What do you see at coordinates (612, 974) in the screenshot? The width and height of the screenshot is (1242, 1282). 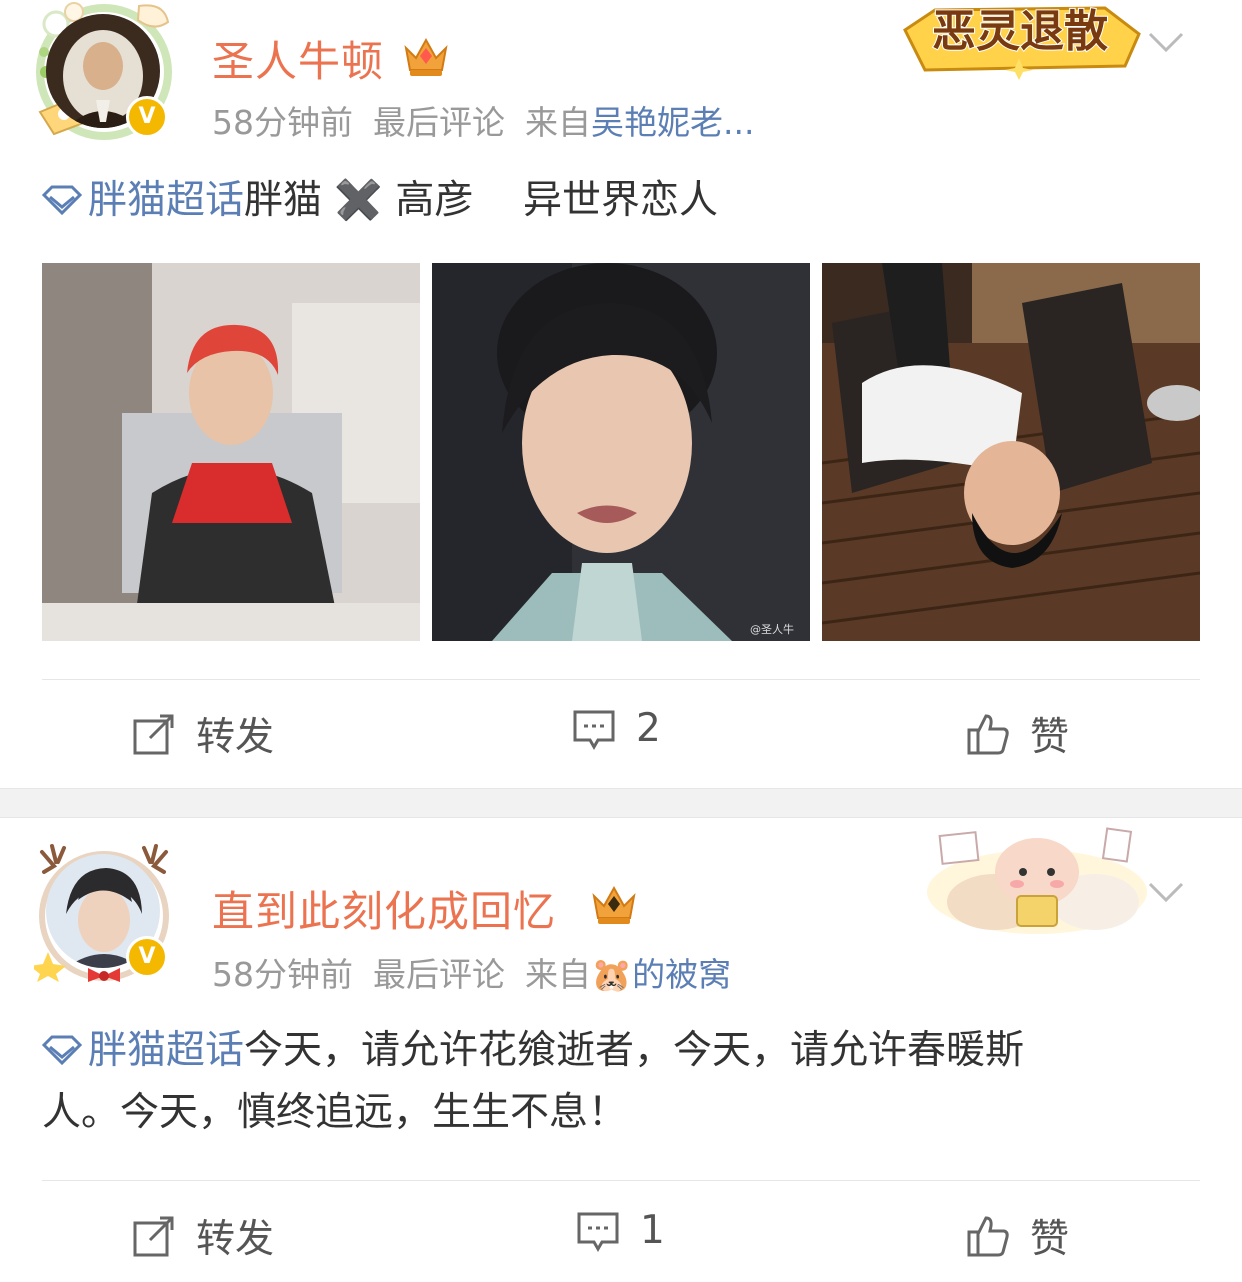 I see `hamster-emoji: 🐹` at bounding box center [612, 974].